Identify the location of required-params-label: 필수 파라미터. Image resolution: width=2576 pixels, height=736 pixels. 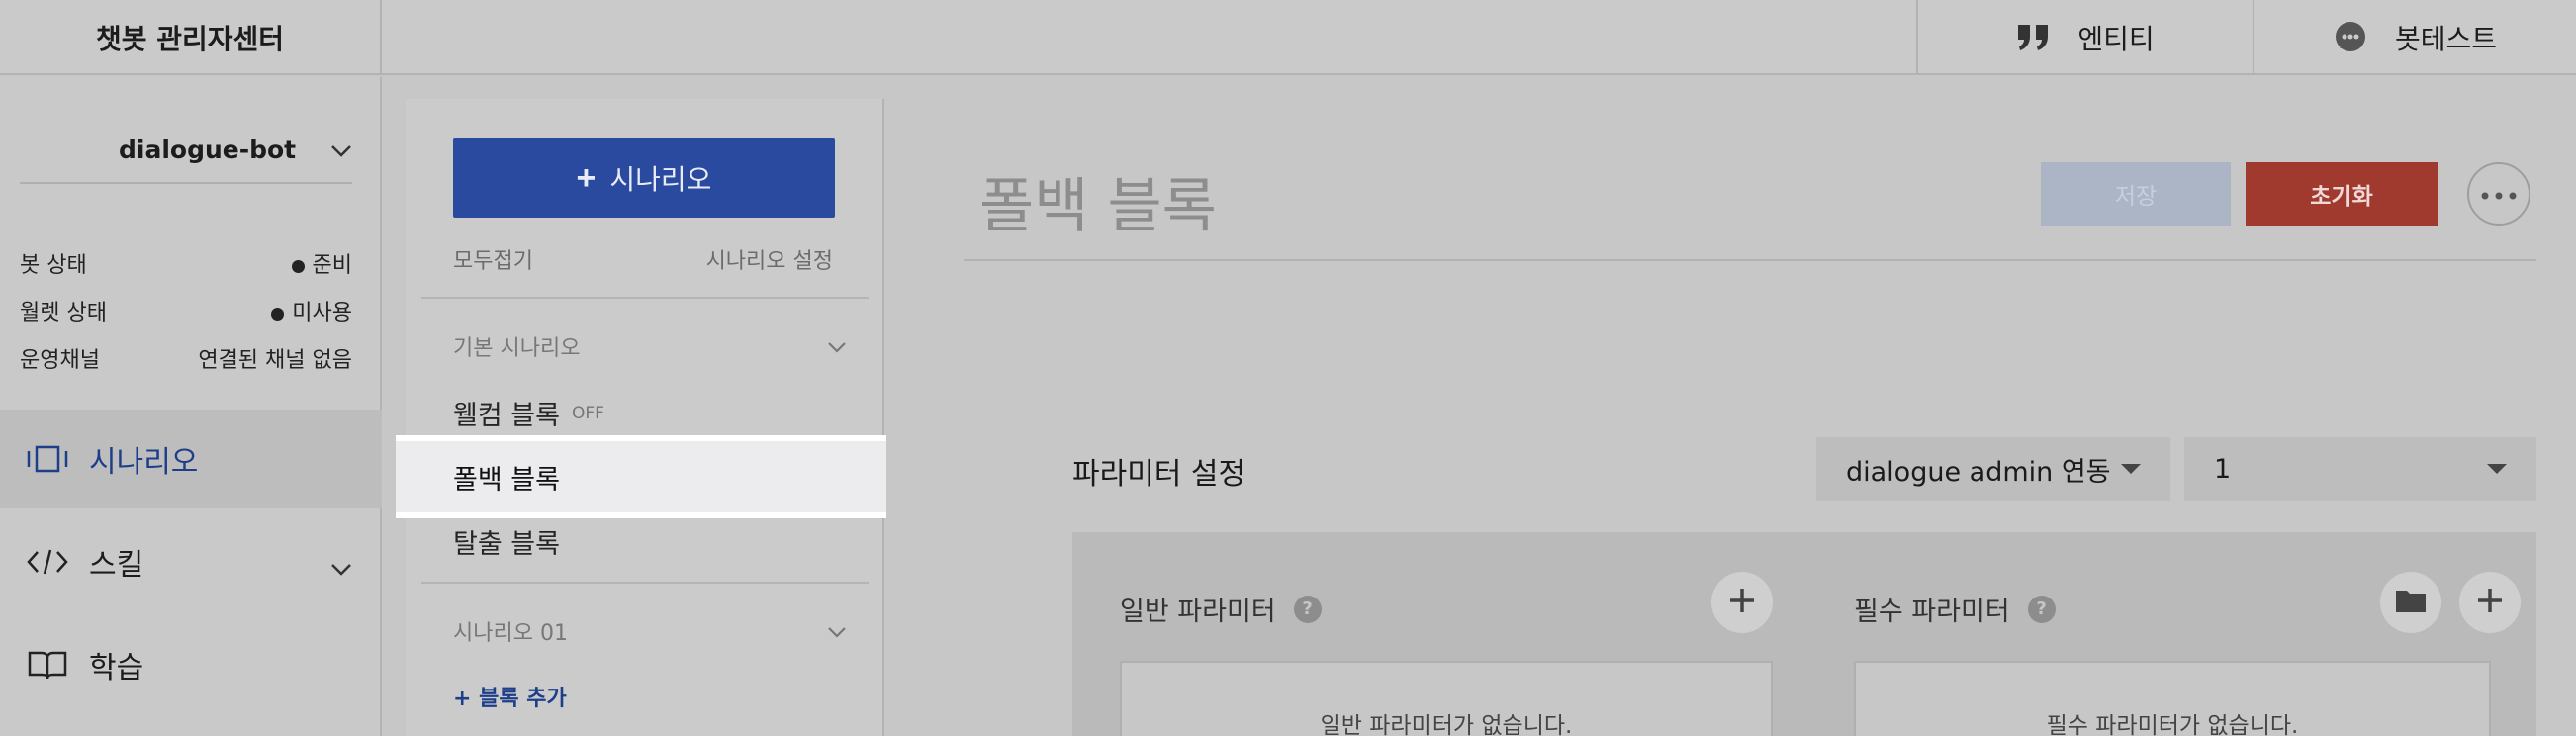
(1932, 612).